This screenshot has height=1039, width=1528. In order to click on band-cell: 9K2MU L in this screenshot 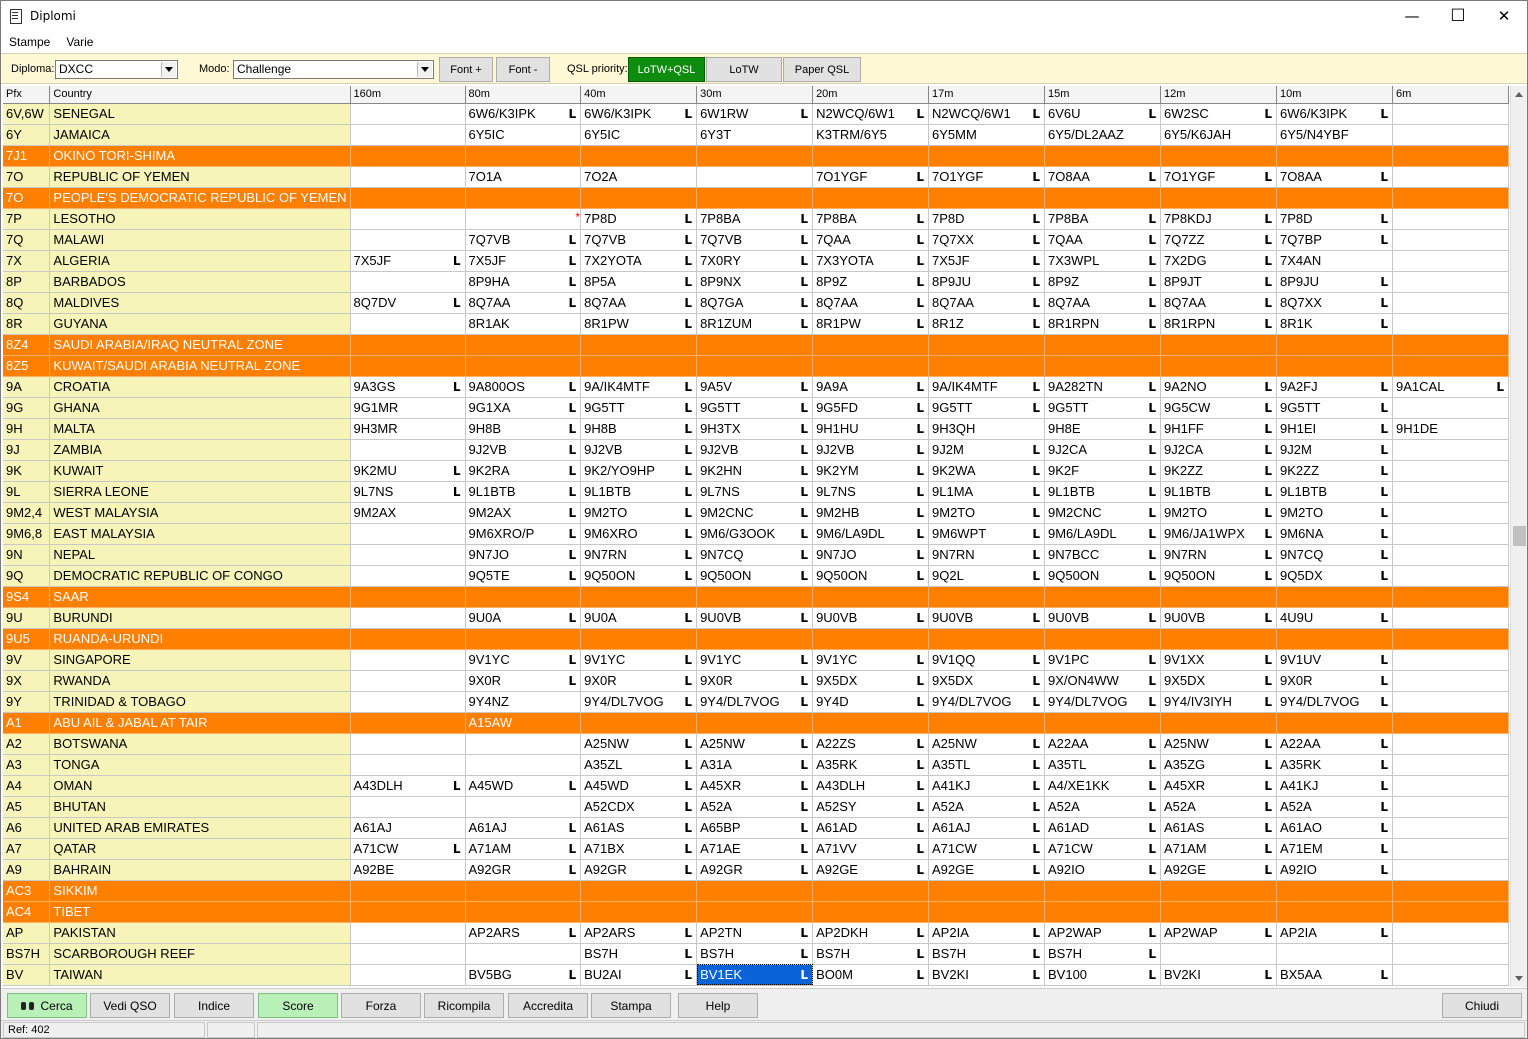, I will do `click(408, 471)`.